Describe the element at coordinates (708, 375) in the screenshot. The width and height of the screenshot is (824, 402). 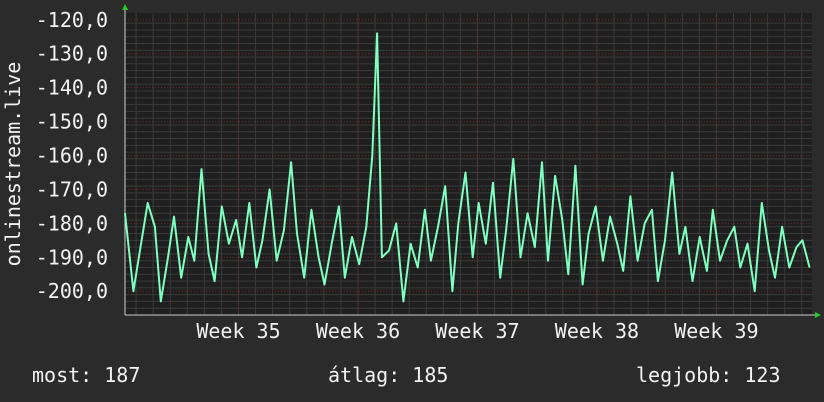
I see `stat-best: legjobb: 123` at that location.